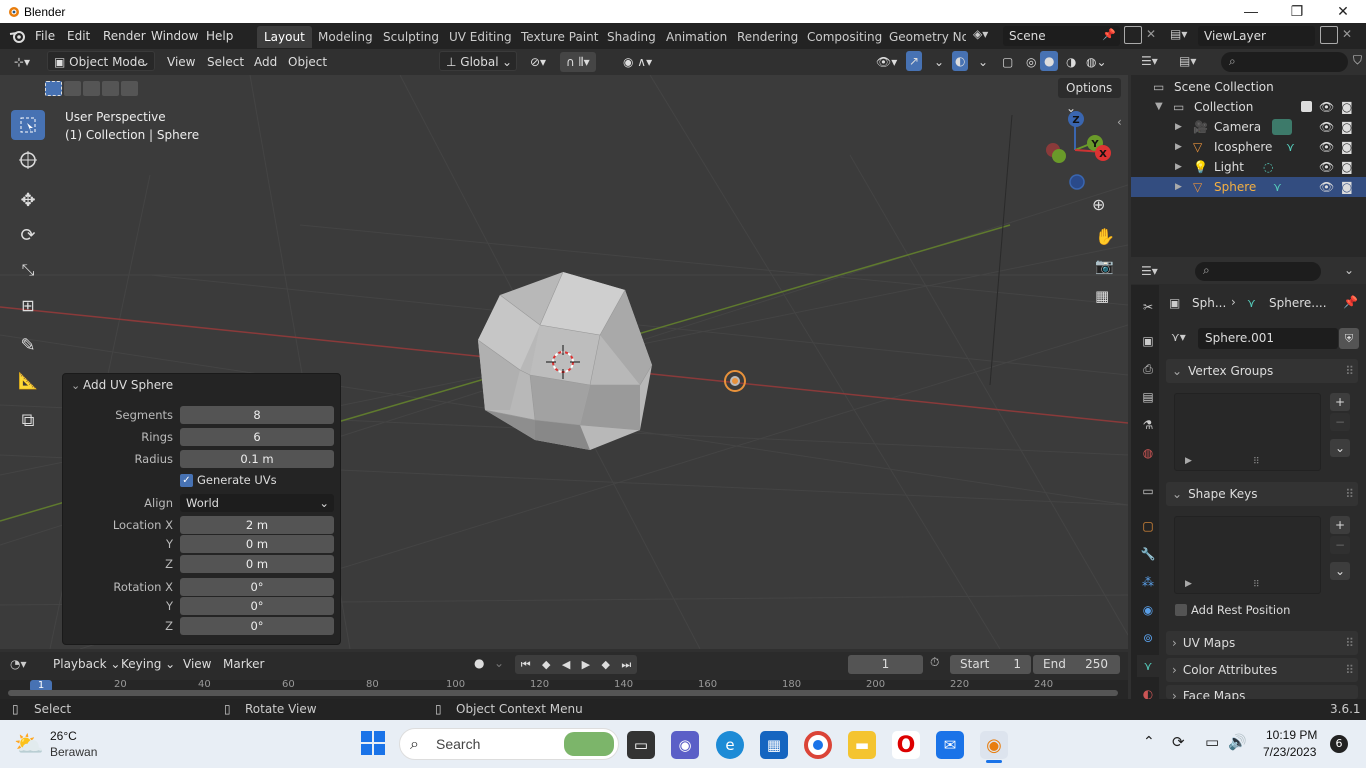  Describe the element at coordinates (1357, 60) in the screenshot. I see `filter-icon: ⛉` at that location.